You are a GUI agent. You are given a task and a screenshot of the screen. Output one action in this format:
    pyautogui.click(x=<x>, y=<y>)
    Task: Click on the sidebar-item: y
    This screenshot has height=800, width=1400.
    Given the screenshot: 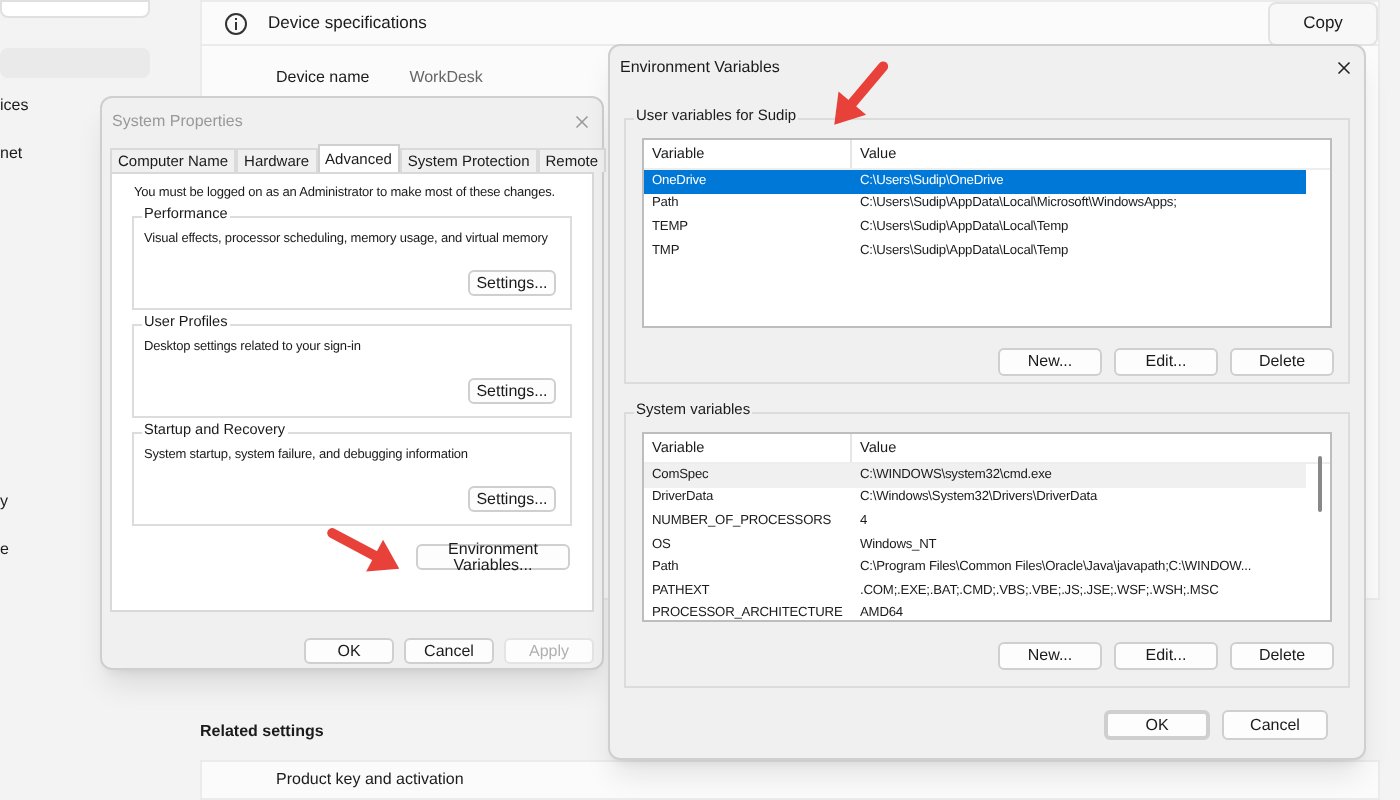 What is the action you would take?
    pyautogui.click(x=4, y=502)
    